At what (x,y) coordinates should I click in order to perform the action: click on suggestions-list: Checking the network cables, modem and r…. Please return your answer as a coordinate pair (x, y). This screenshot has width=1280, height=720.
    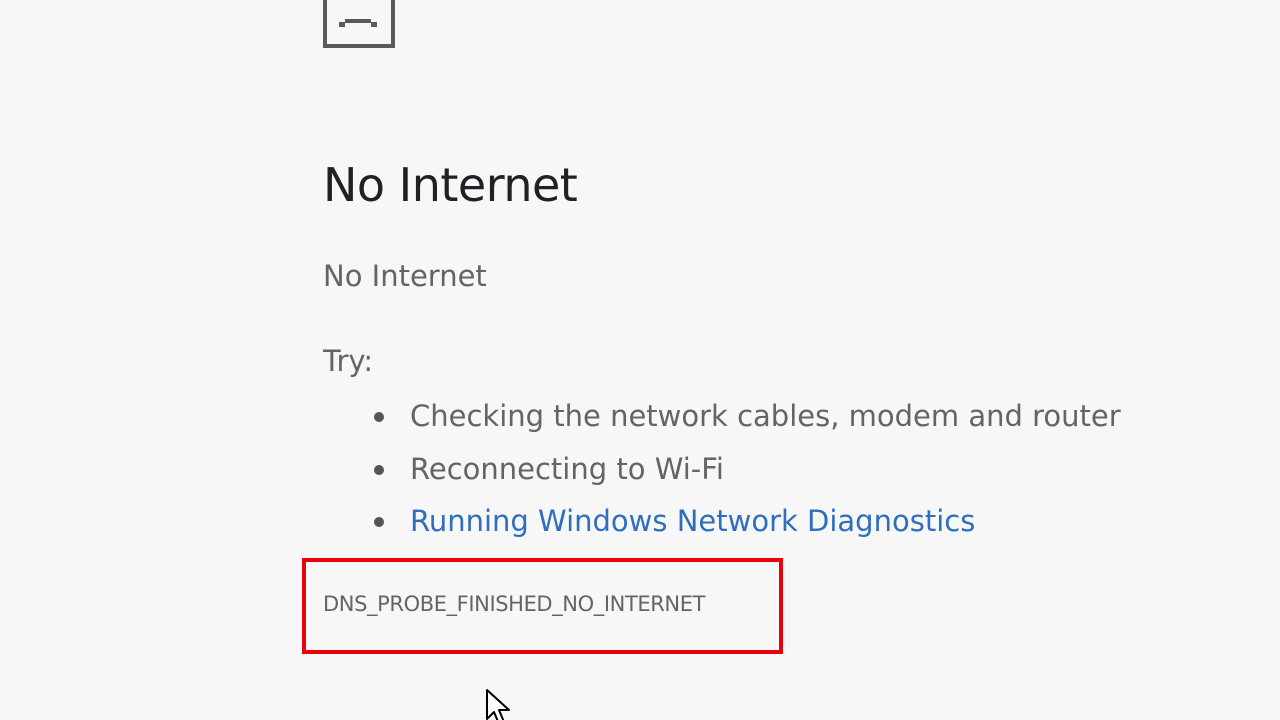
    Looking at the image, I should click on (722, 473).